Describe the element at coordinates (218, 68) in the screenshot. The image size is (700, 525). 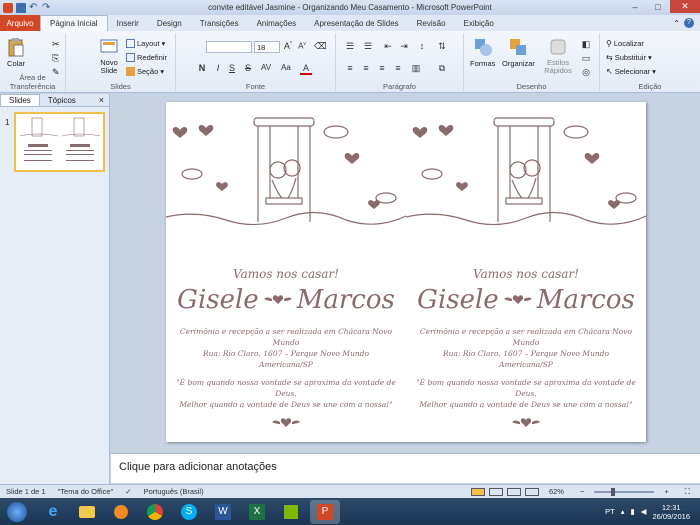
I see `italic-button: I` at that location.